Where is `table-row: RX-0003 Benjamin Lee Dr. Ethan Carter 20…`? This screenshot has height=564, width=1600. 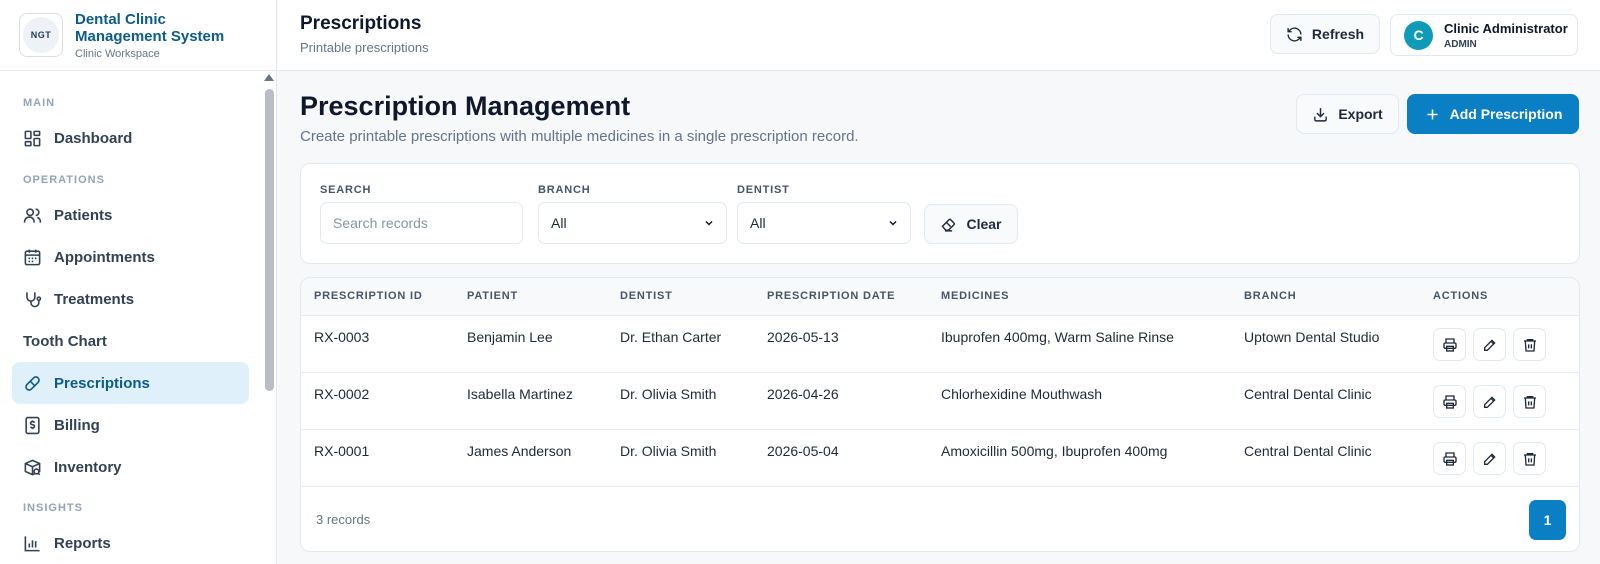
table-row: RX-0003 Benjamin Lee Dr. Ethan Carter 20… is located at coordinates (940, 344).